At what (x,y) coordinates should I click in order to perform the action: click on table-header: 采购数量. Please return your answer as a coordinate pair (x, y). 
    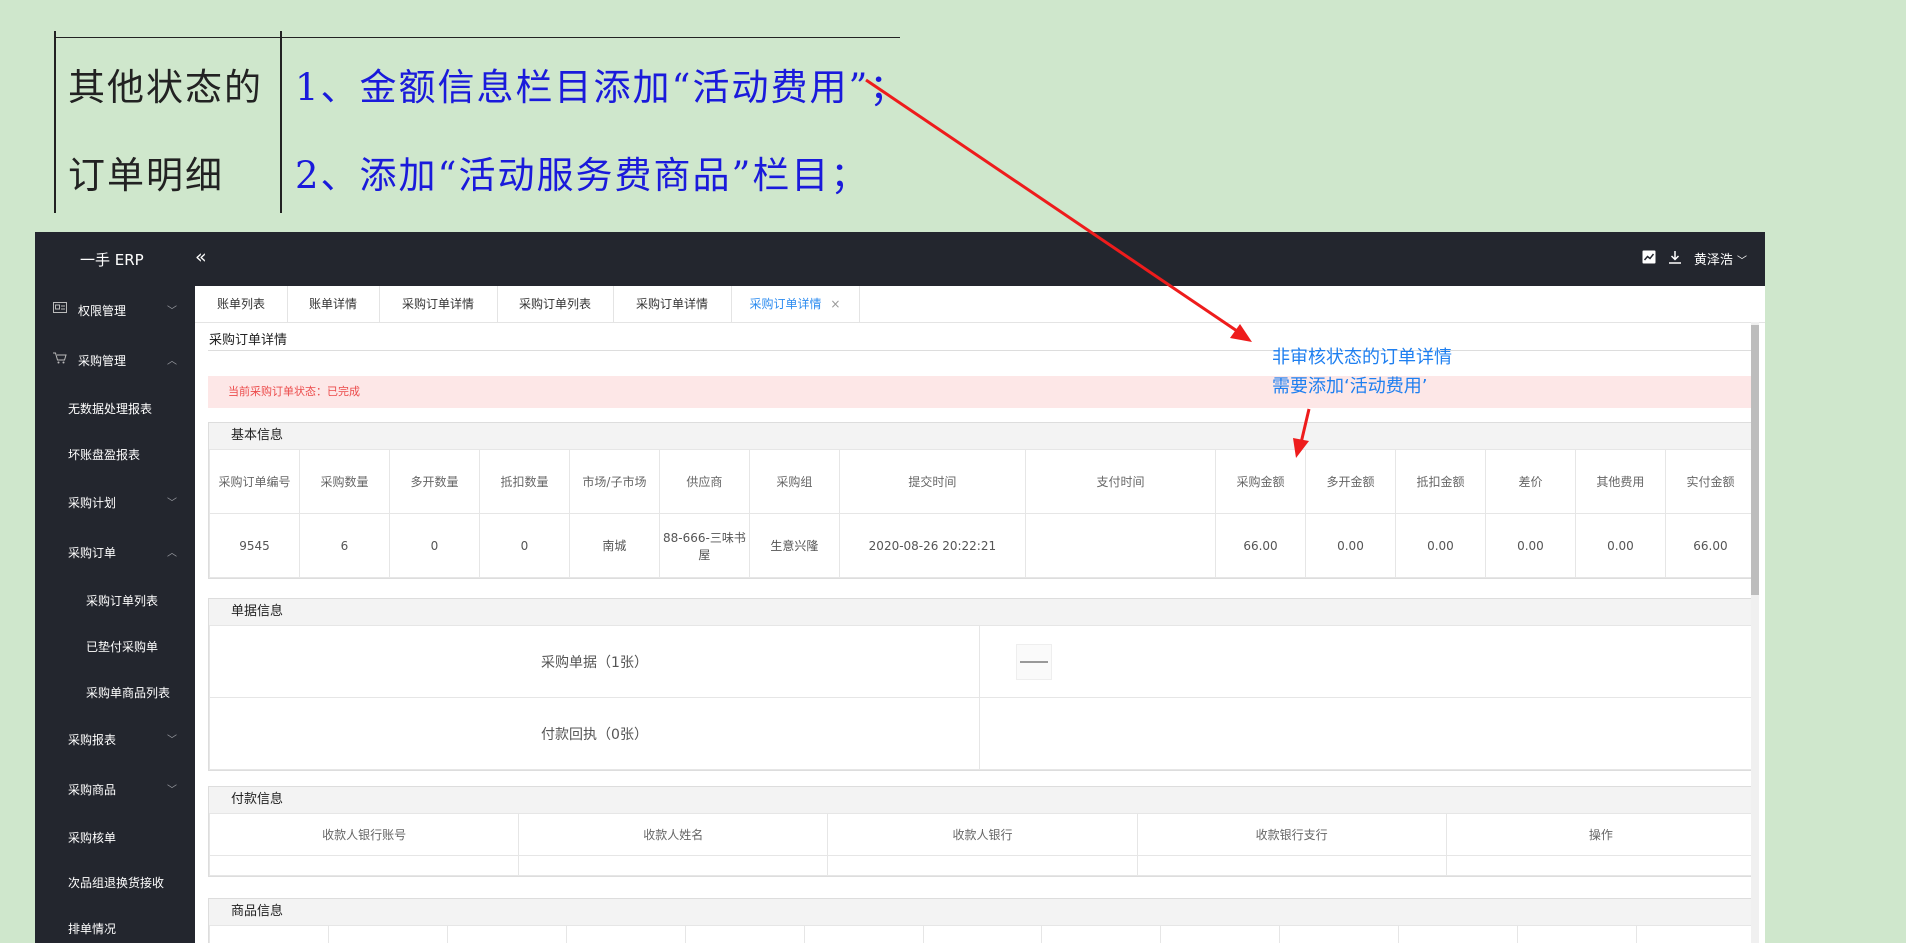
    Looking at the image, I should click on (344, 481).